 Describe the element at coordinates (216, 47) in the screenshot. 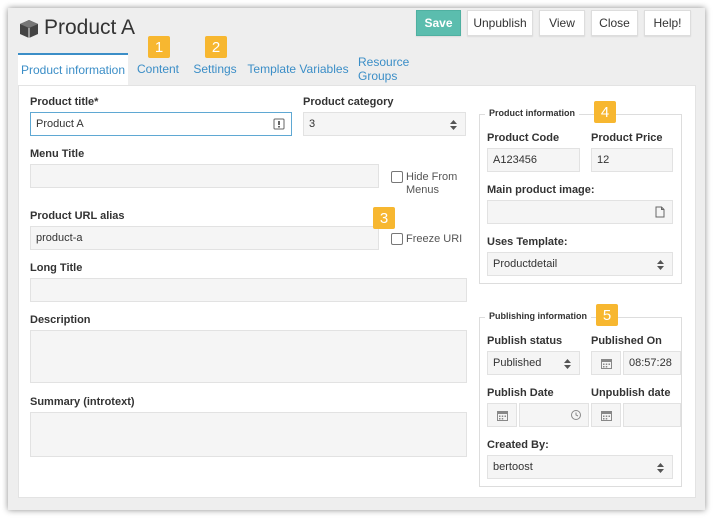

I see `callout-badge-2: 2` at that location.